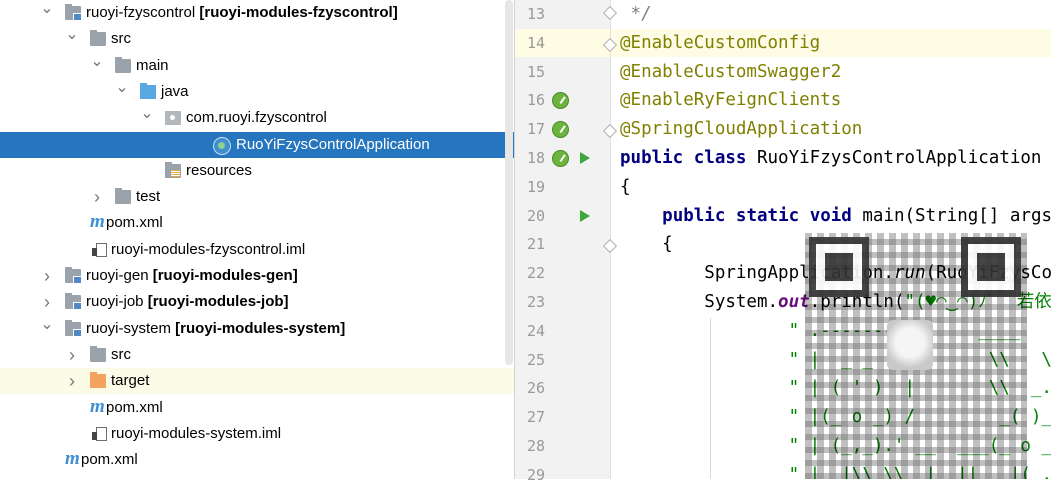 The height and width of the screenshot is (489, 1051). What do you see at coordinates (208, 249) in the screenshot?
I see `tree-item-name: ruoyi-modules-fzyscontrol.iml` at bounding box center [208, 249].